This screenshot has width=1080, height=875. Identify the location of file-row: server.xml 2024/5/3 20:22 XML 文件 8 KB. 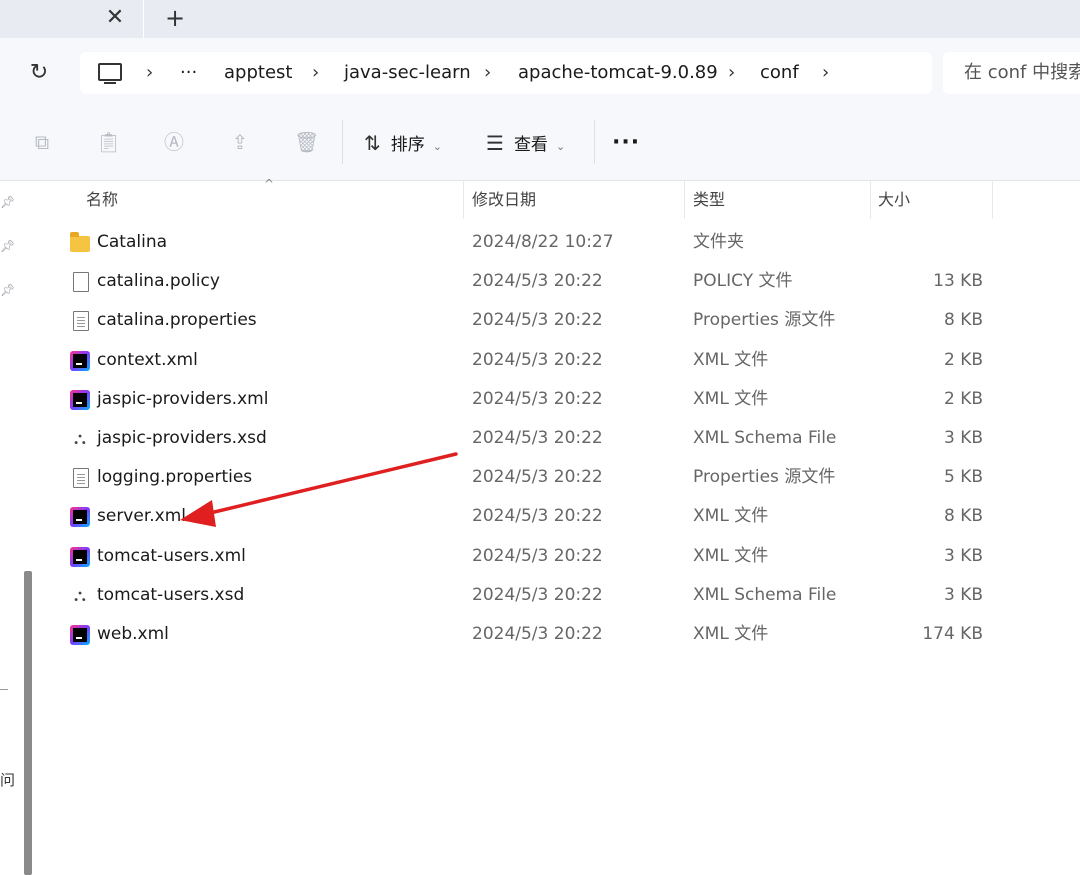
(561, 516).